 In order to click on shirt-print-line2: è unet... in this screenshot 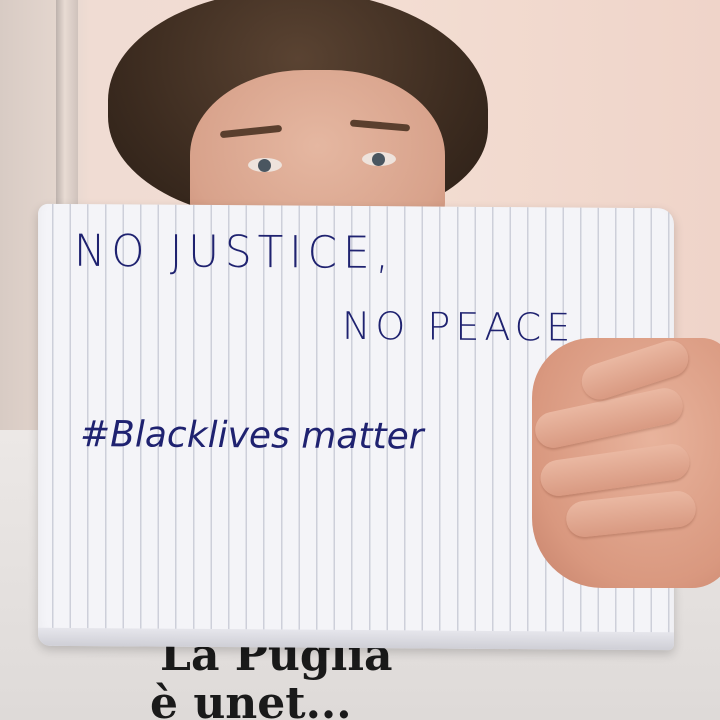, I will do `click(251, 699)`.